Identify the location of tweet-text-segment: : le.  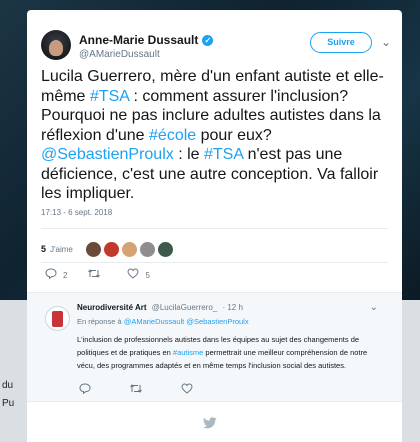
(188, 154).